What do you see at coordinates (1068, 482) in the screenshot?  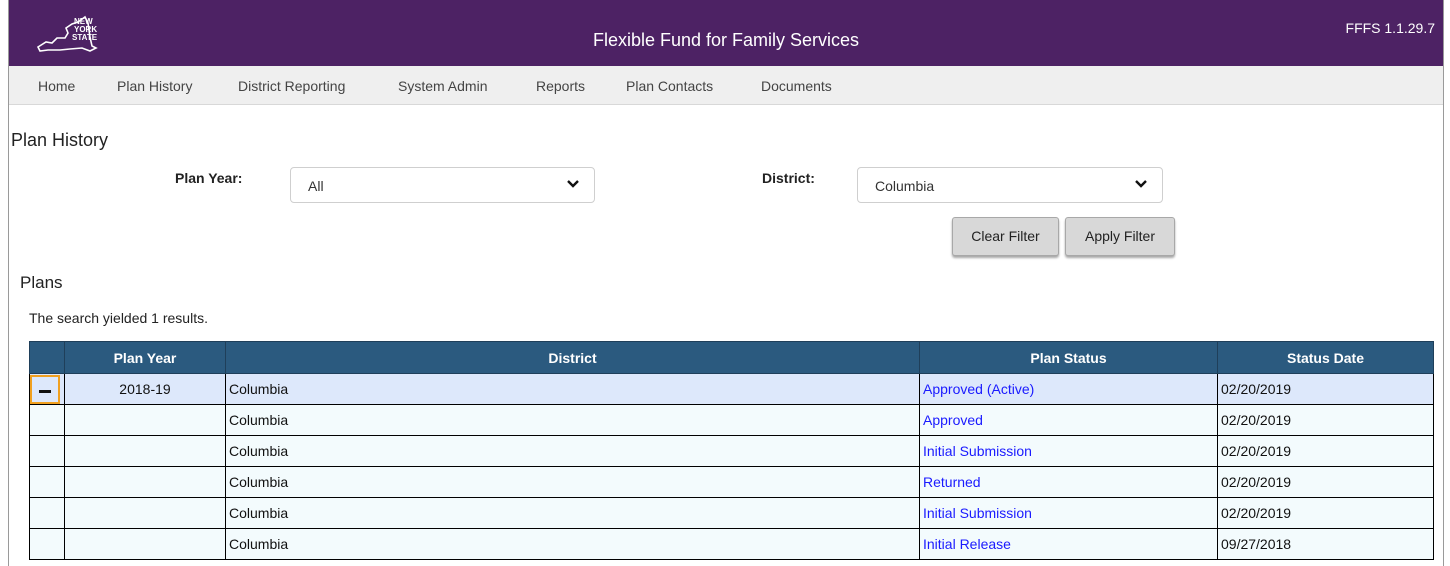 I see `plan-status-link: Returned` at bounding box center [1068, 482].